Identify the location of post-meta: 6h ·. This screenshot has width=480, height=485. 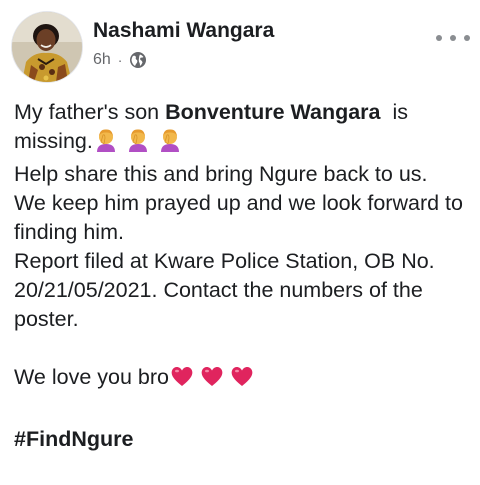
(120, 60).